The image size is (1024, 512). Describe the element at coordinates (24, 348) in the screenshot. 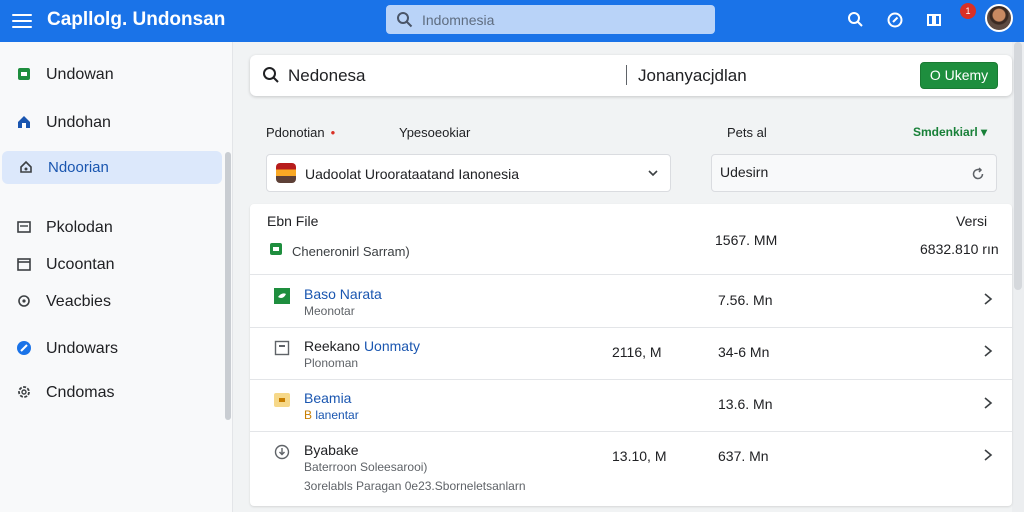

I see `pencil-icon` at that location.